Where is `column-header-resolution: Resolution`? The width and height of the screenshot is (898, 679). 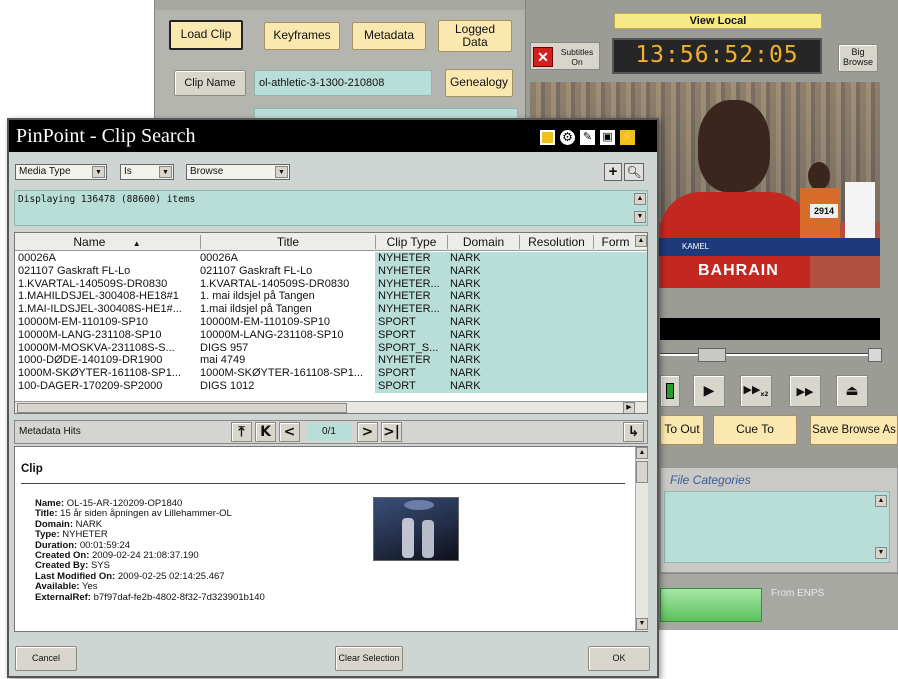 column-header-resolution: Resolution is located at coordinates (556, 242).